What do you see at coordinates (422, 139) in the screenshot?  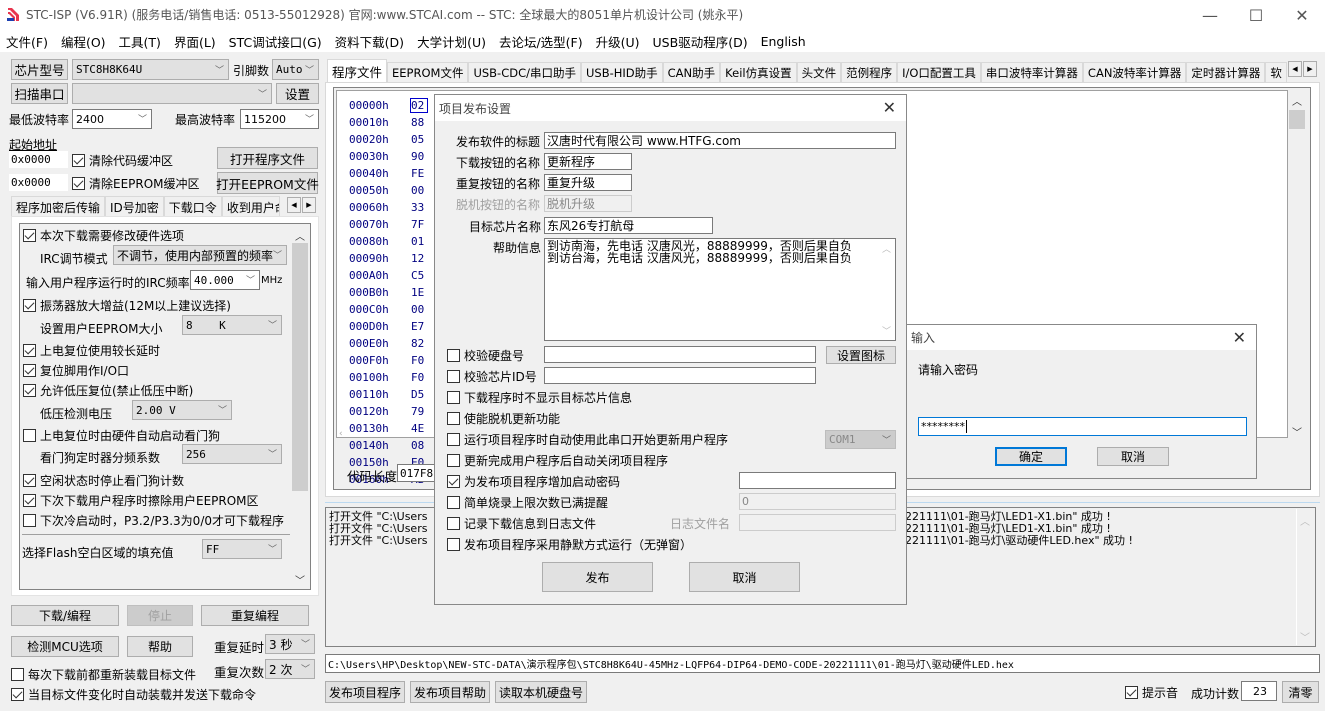 I see `hex-byte: 05` at bounding box center [422, 139].